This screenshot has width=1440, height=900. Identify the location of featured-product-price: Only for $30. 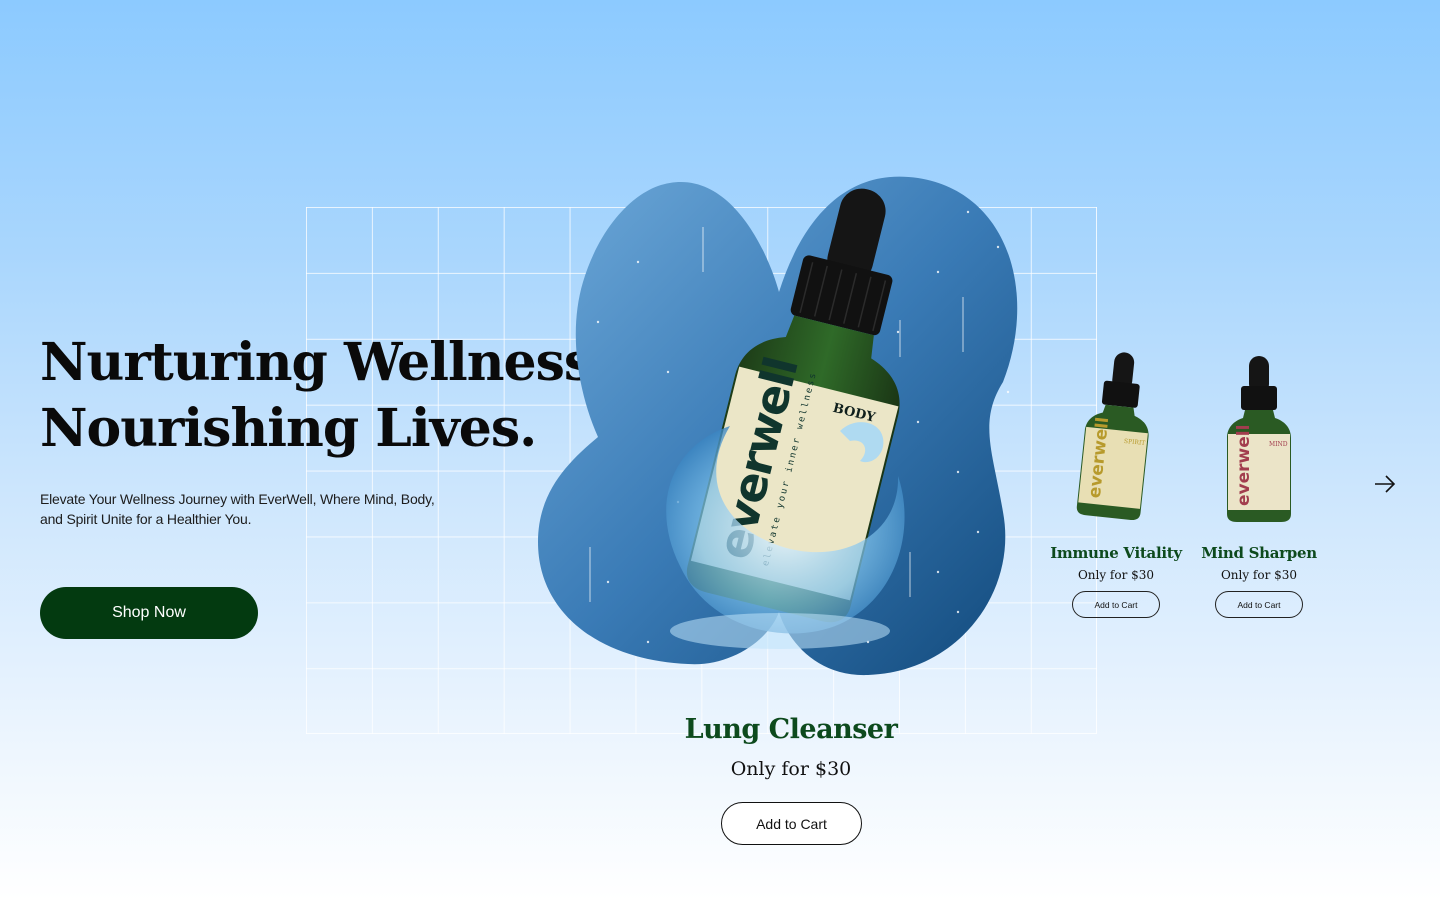
(791, 769).